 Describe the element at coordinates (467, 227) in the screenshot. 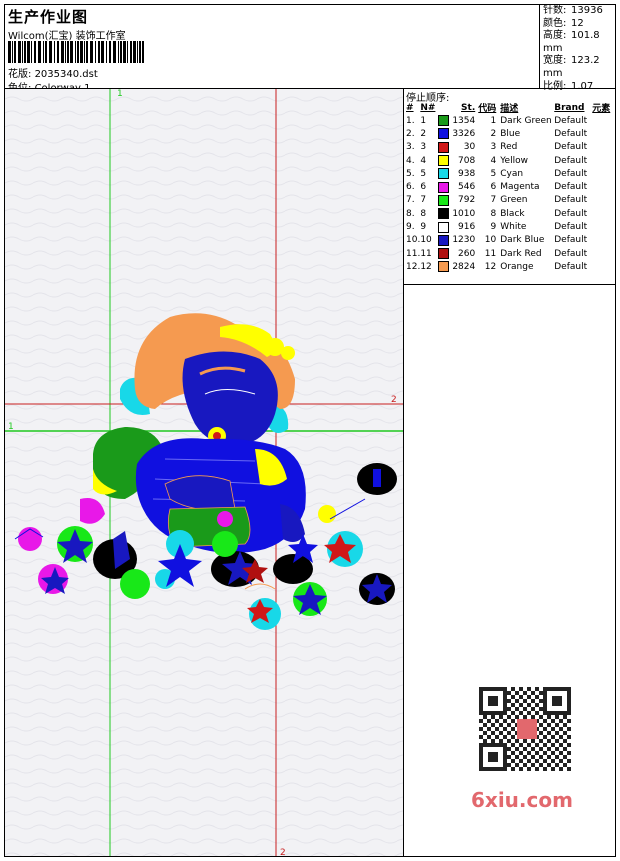

I see `stitch-count: 916` at that location.